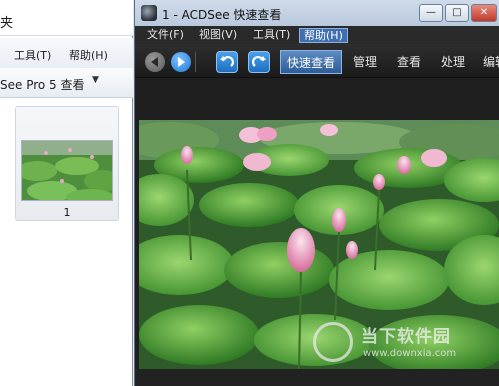 This screenshot has height=386, width=499. I want to click on explorer-view-dropdown: See Pro 5 查看 ▼, so click(66, 83).